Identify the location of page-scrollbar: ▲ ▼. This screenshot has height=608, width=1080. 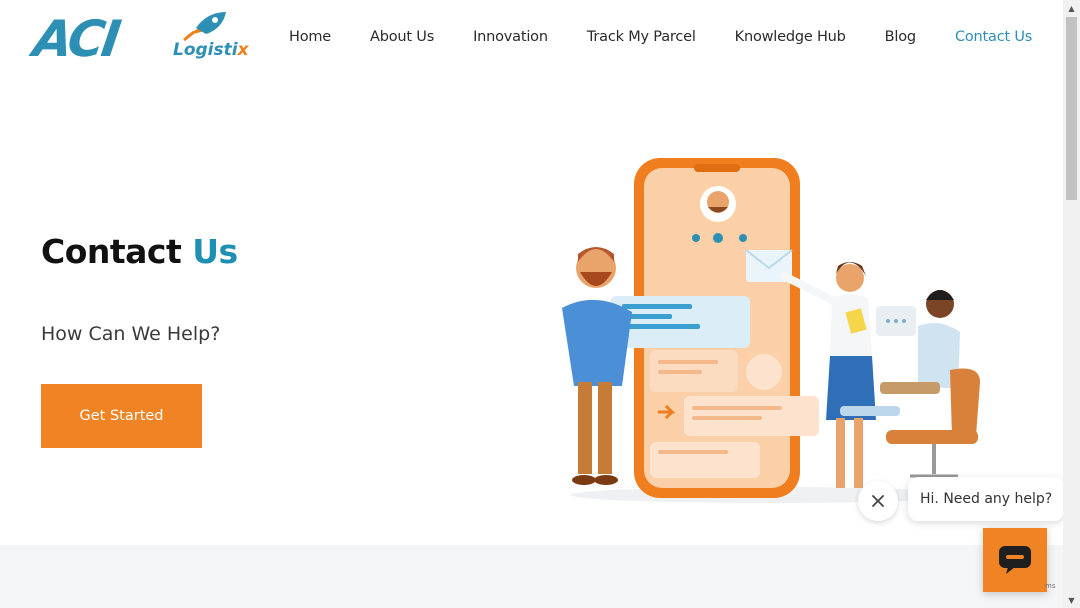
(1071, 304).